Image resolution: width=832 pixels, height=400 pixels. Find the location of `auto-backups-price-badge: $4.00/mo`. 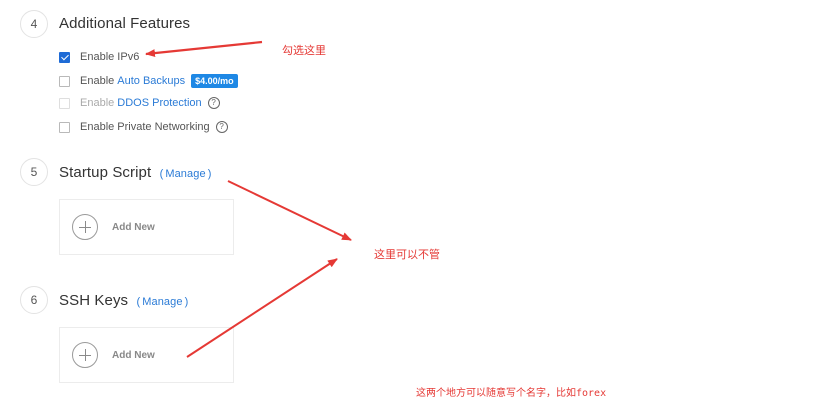

auto-backups-price-badge: $4.00/mo is located at coordinates (214, 81).